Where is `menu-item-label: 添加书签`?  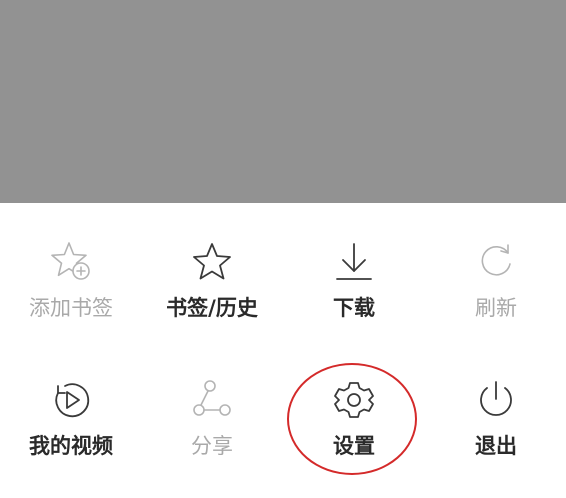 menu-item-label: 添加书签 is located at coordinates (71, 308).